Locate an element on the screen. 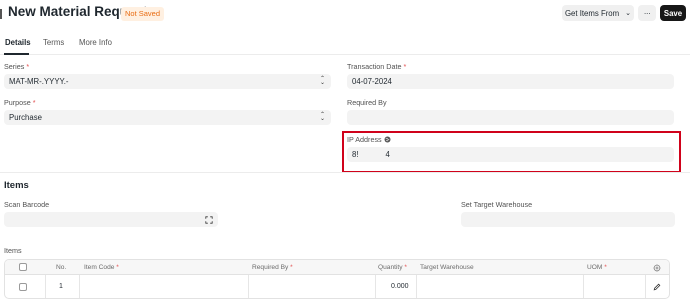  globe-icon is located at coordinates (387, 139).